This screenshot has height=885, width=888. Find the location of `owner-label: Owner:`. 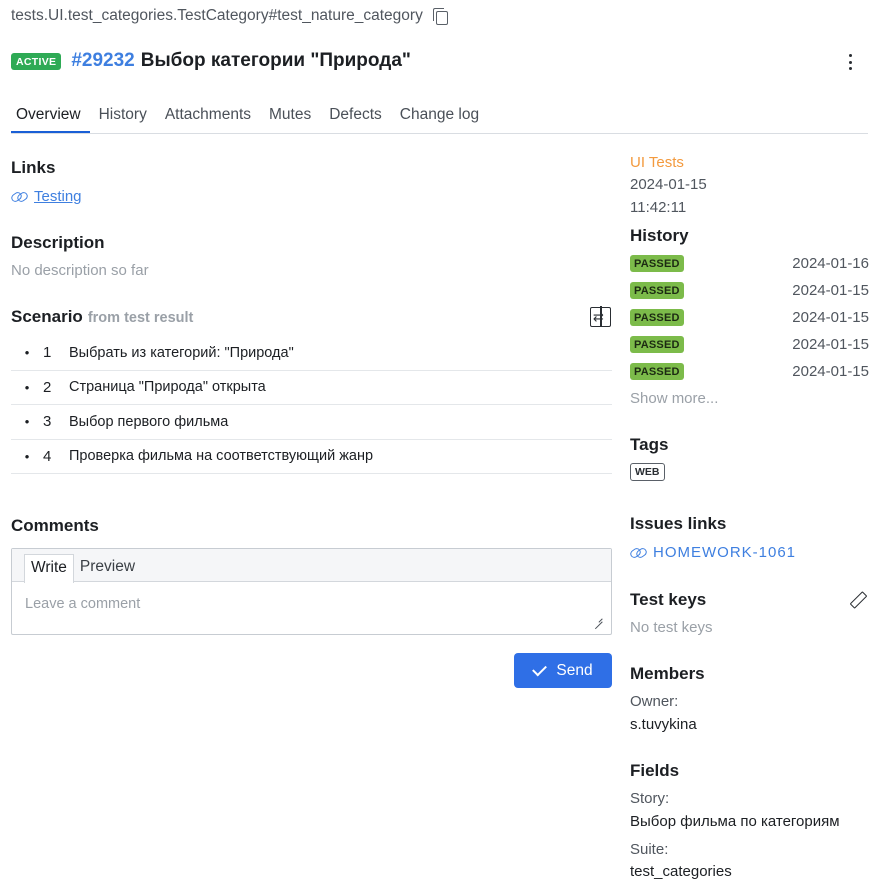

owner-label: Owner: is located at coordinates (654, 701).